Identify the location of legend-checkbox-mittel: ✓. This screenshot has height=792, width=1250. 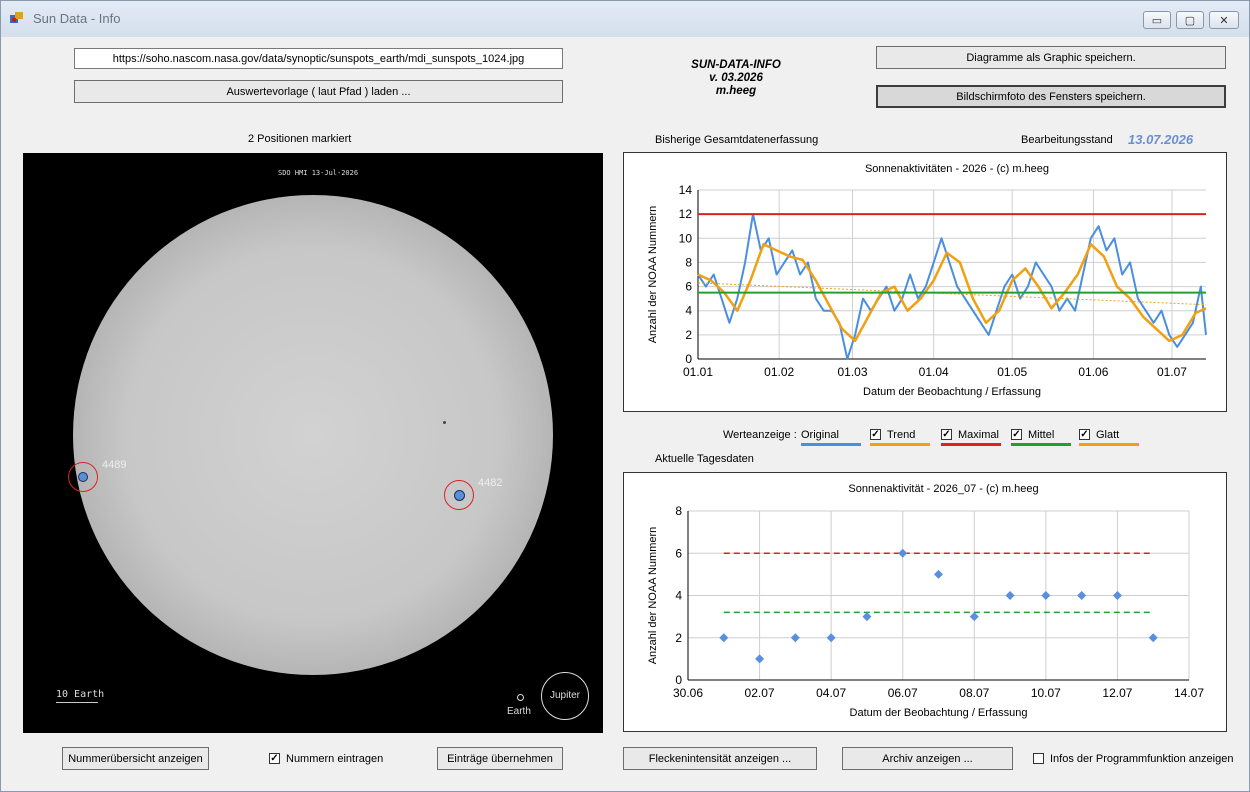
(1016, 434).